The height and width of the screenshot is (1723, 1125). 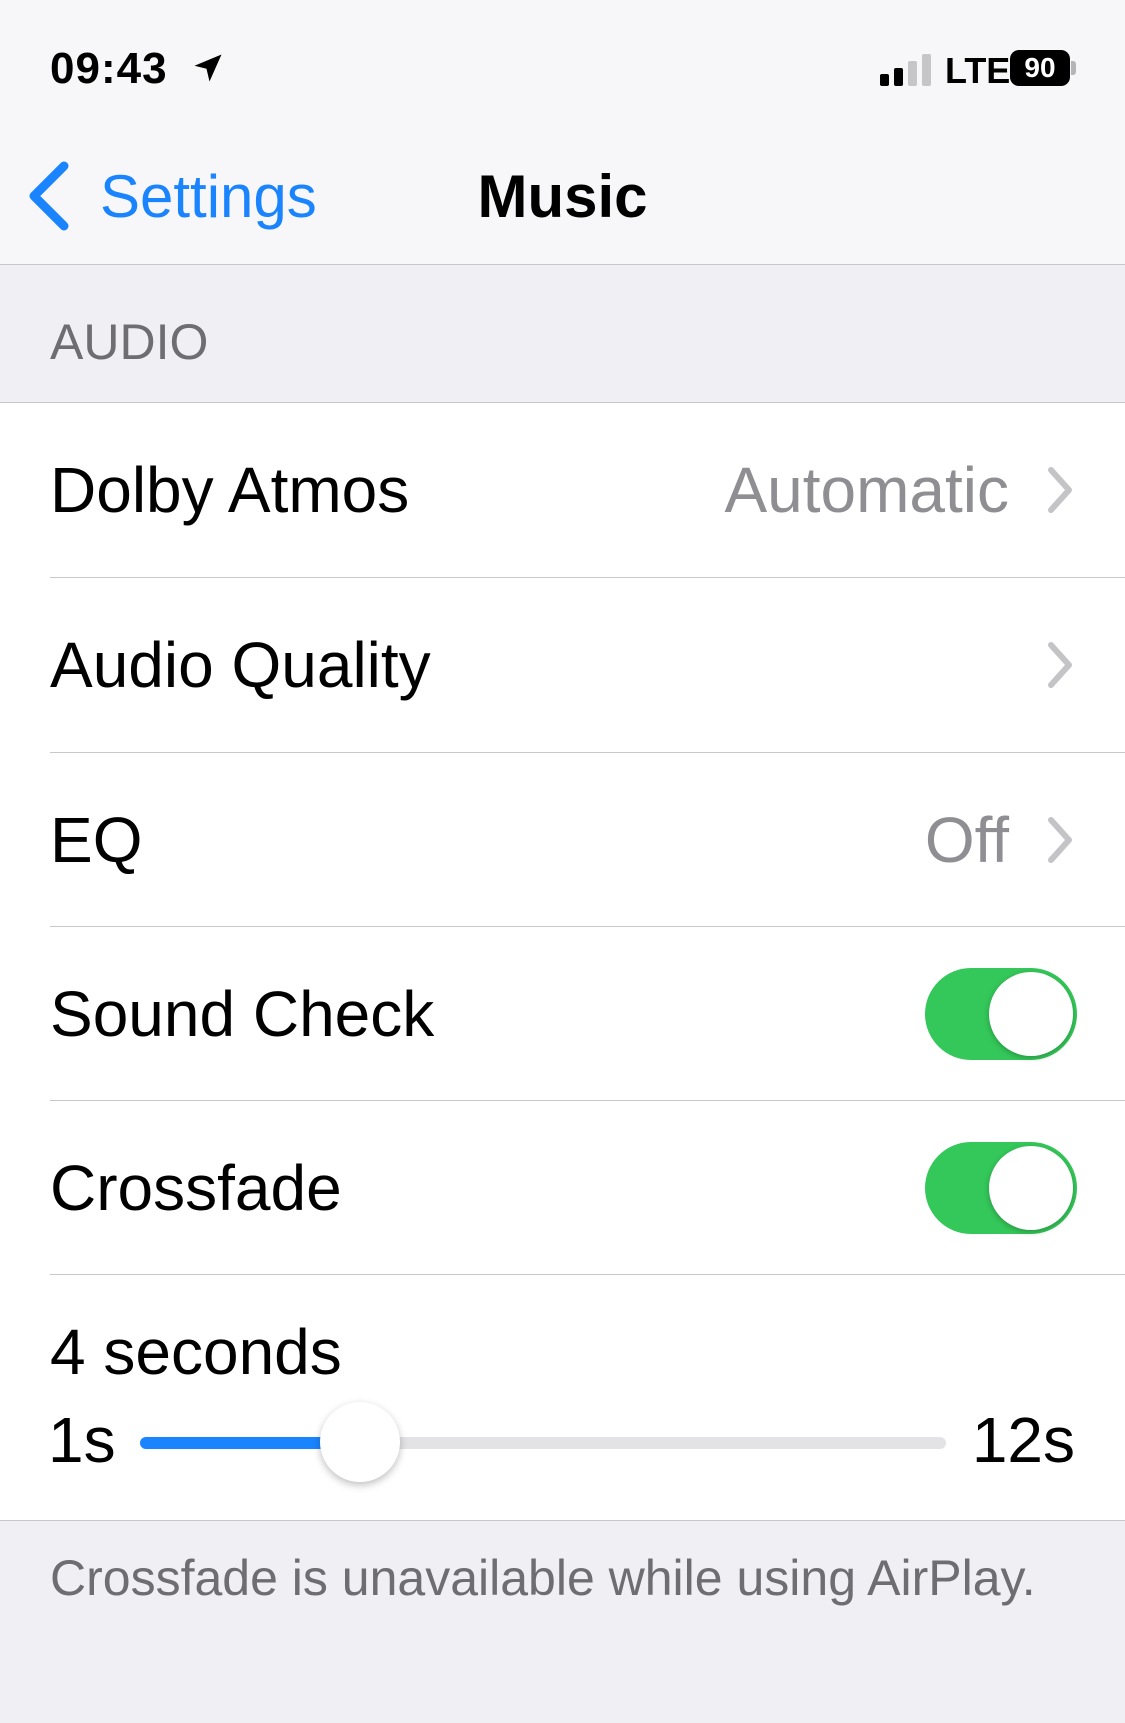 I want to click on page-title: Music, so click(x=562, y=196).